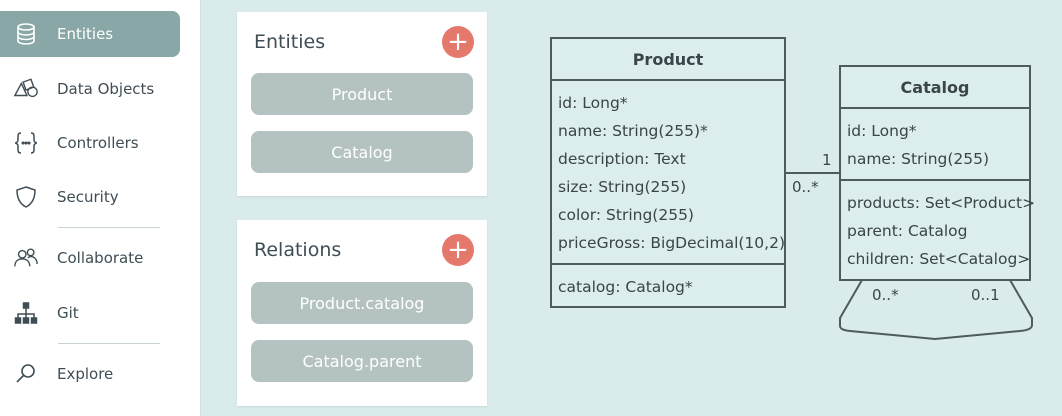 This screenshot has width=1062, height=416. I want to click on uml-relation: catalog: Catalog*, so click(625, 287).